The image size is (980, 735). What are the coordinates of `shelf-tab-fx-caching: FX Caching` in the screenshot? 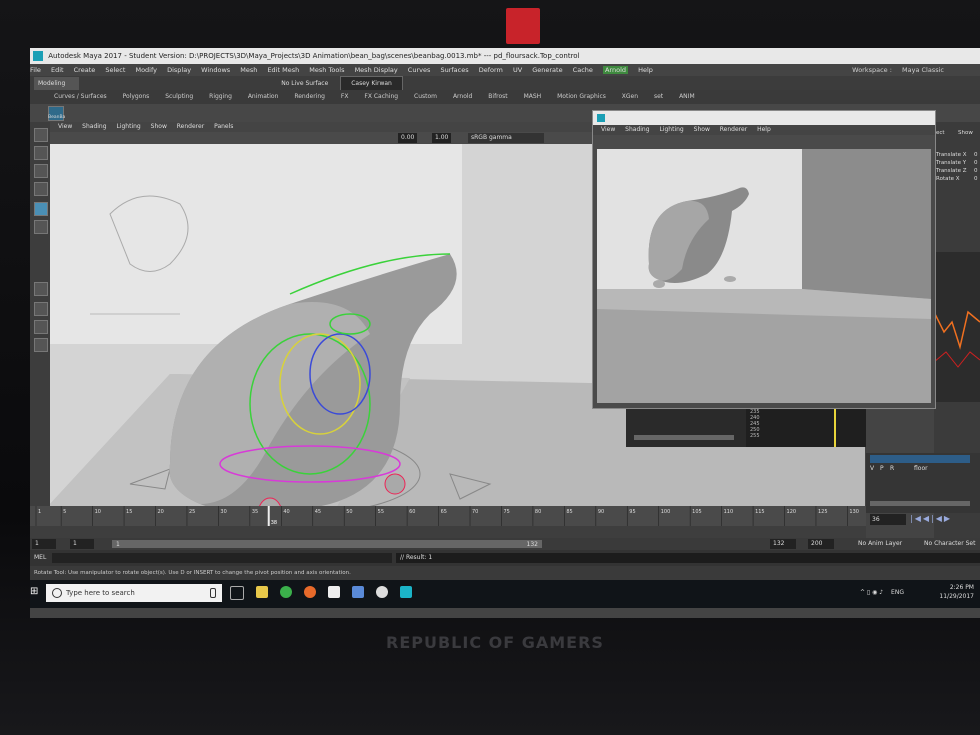 It's located at (381, 96).